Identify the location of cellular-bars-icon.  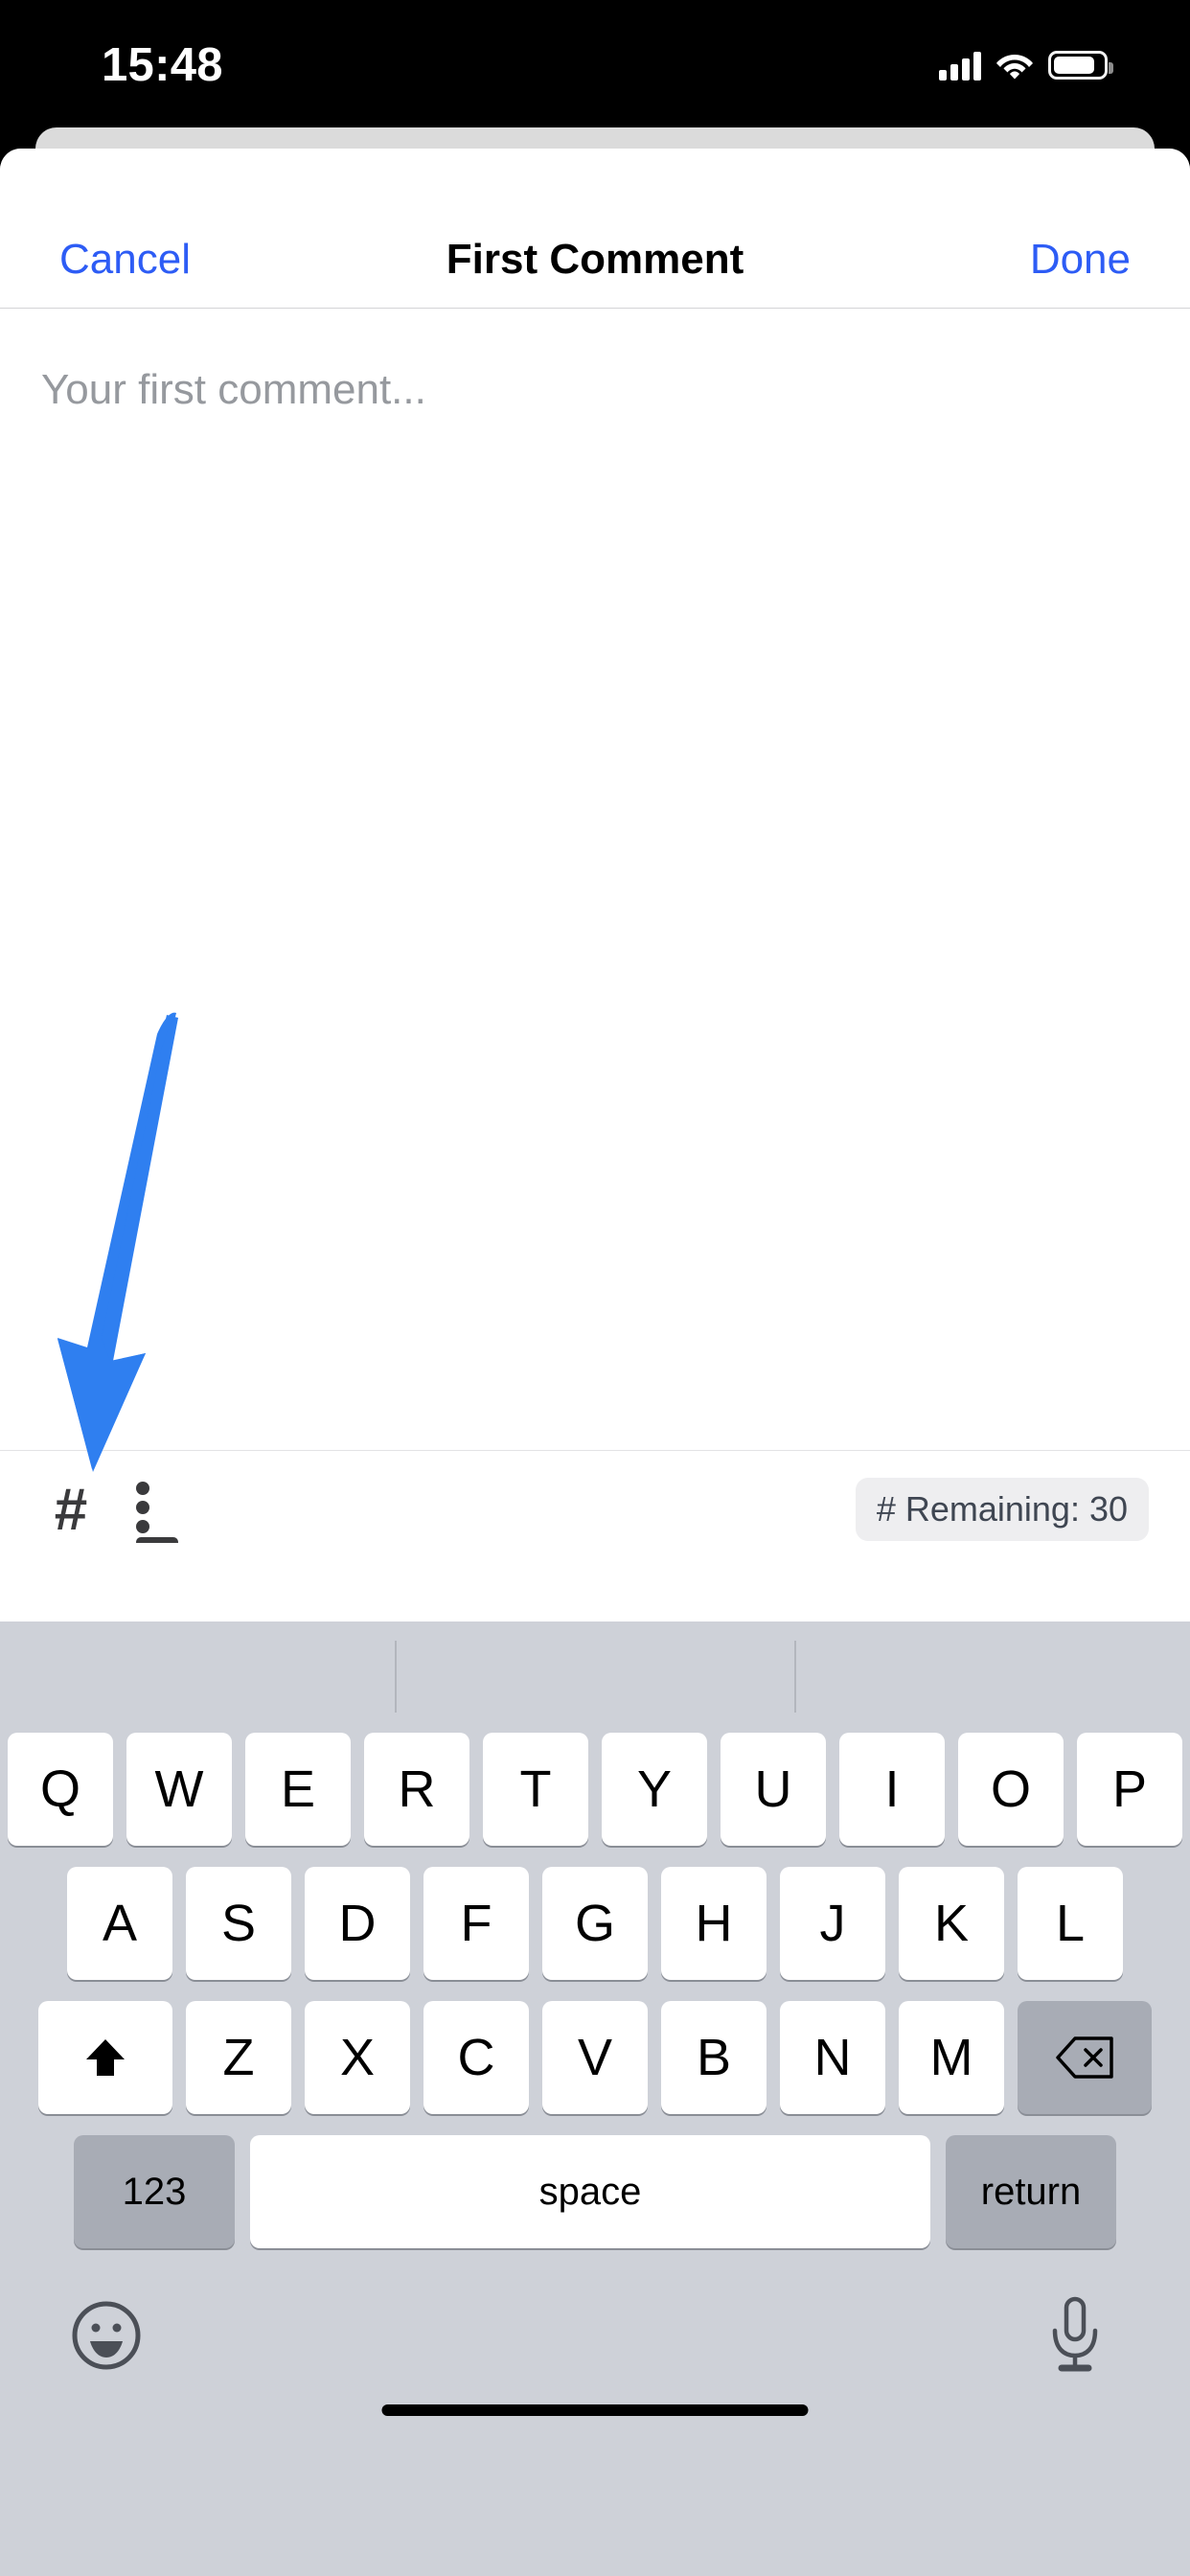
(960, 65).